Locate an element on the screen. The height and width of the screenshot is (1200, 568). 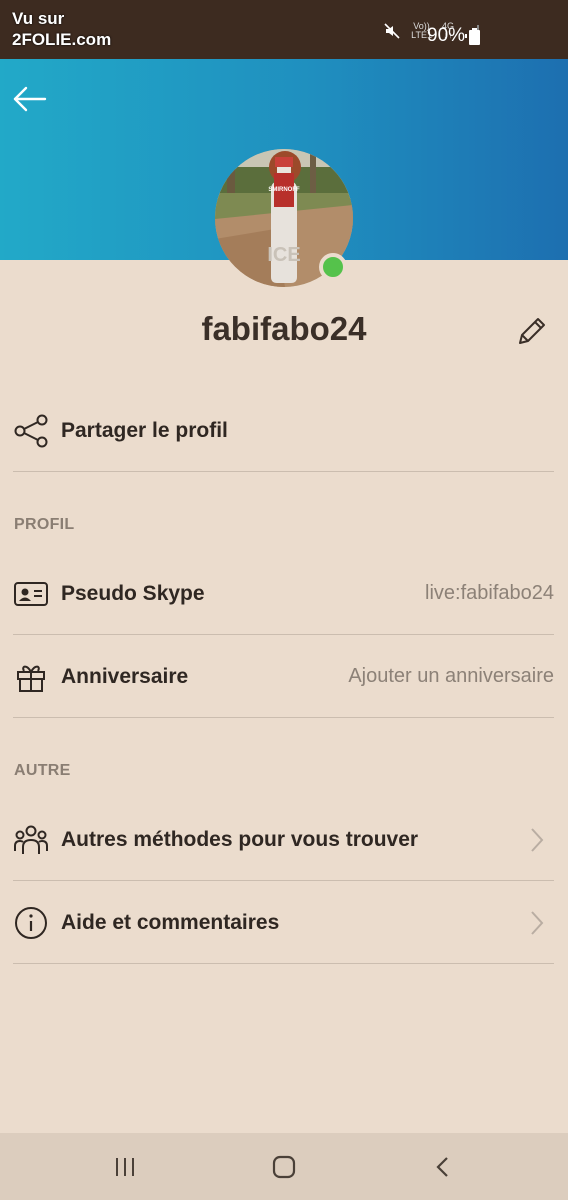
discoverability-row: Autres méthodes pour vous trouver is located at coordinates (283, 840).